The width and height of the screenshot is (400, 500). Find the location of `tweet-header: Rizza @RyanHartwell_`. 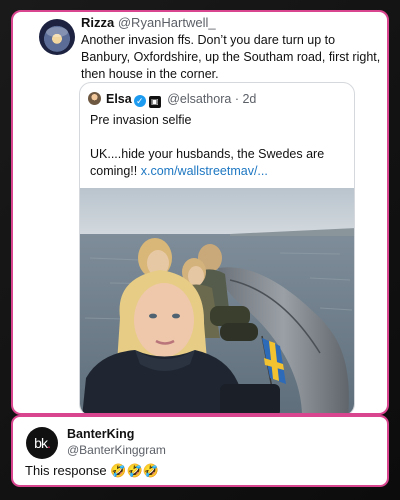

tweet-header: Rizza @RyanHartwell_ is located at coordinates (148, 22).